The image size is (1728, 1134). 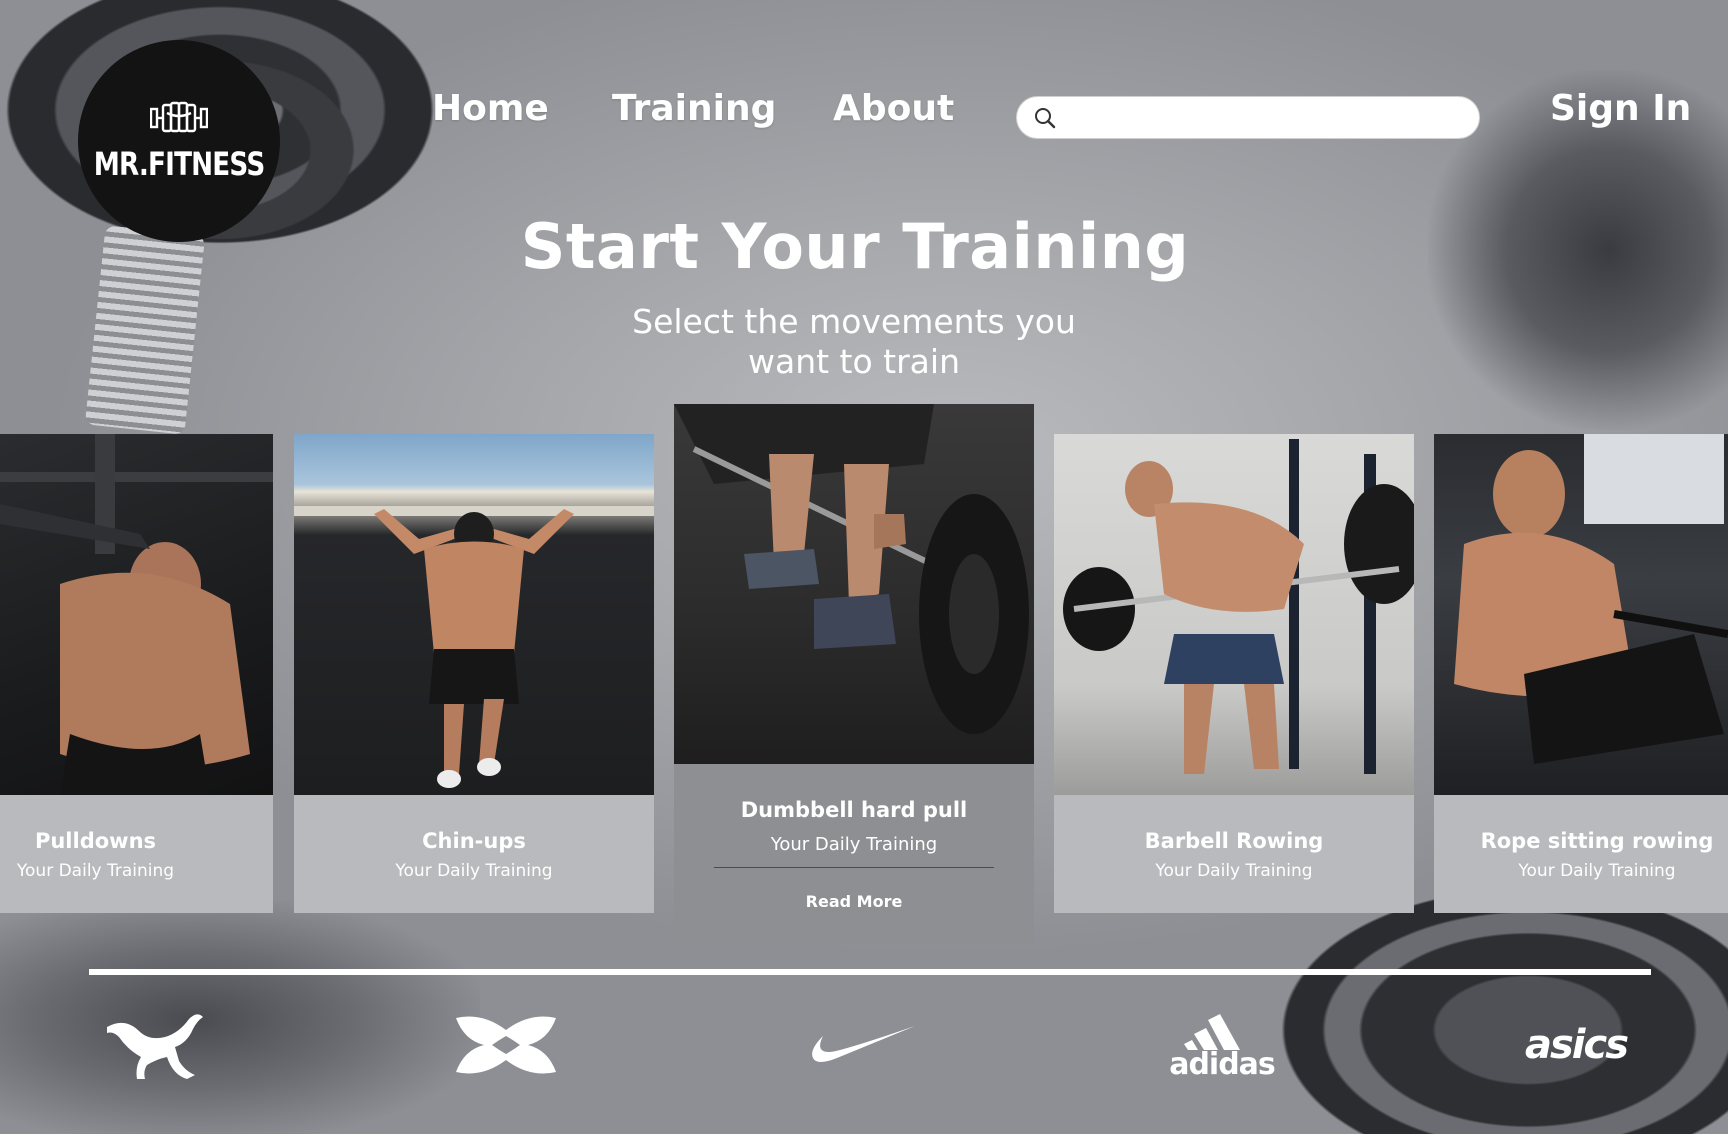 I want to click on nav-training: Training, so click(x=694, y=108).